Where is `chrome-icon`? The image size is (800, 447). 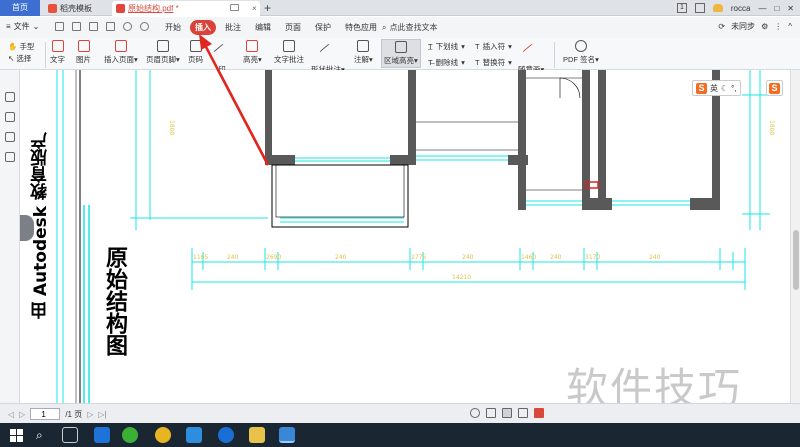
chrome-icon is located at coordinates (163, 435).